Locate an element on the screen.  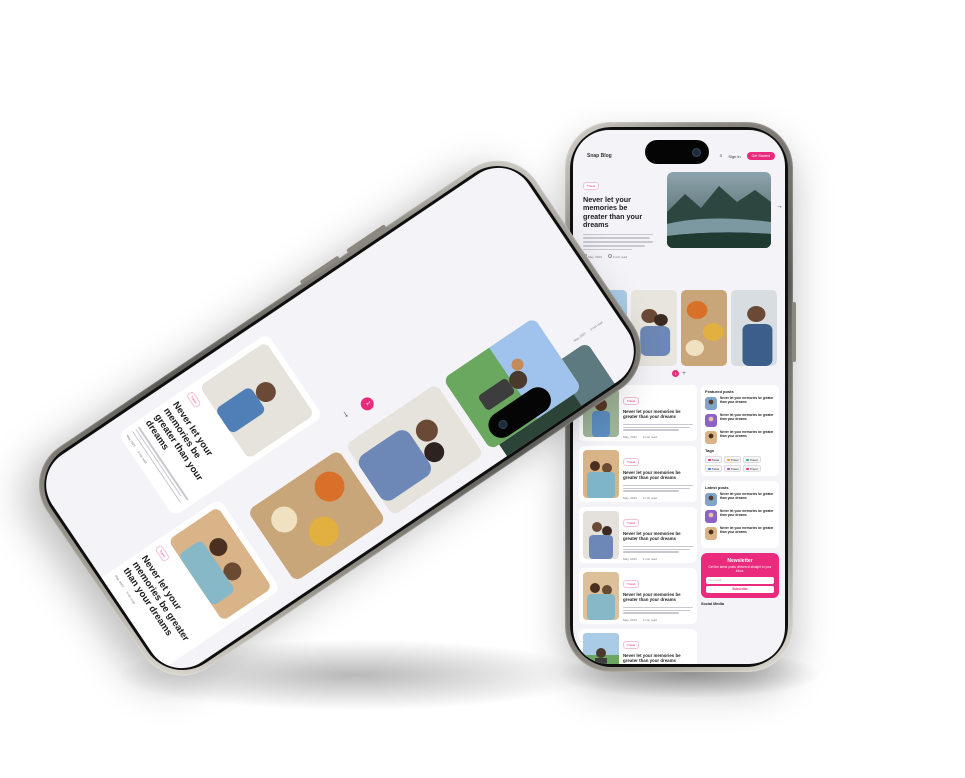
hero-excerpt is located at coordinates (618, 242).